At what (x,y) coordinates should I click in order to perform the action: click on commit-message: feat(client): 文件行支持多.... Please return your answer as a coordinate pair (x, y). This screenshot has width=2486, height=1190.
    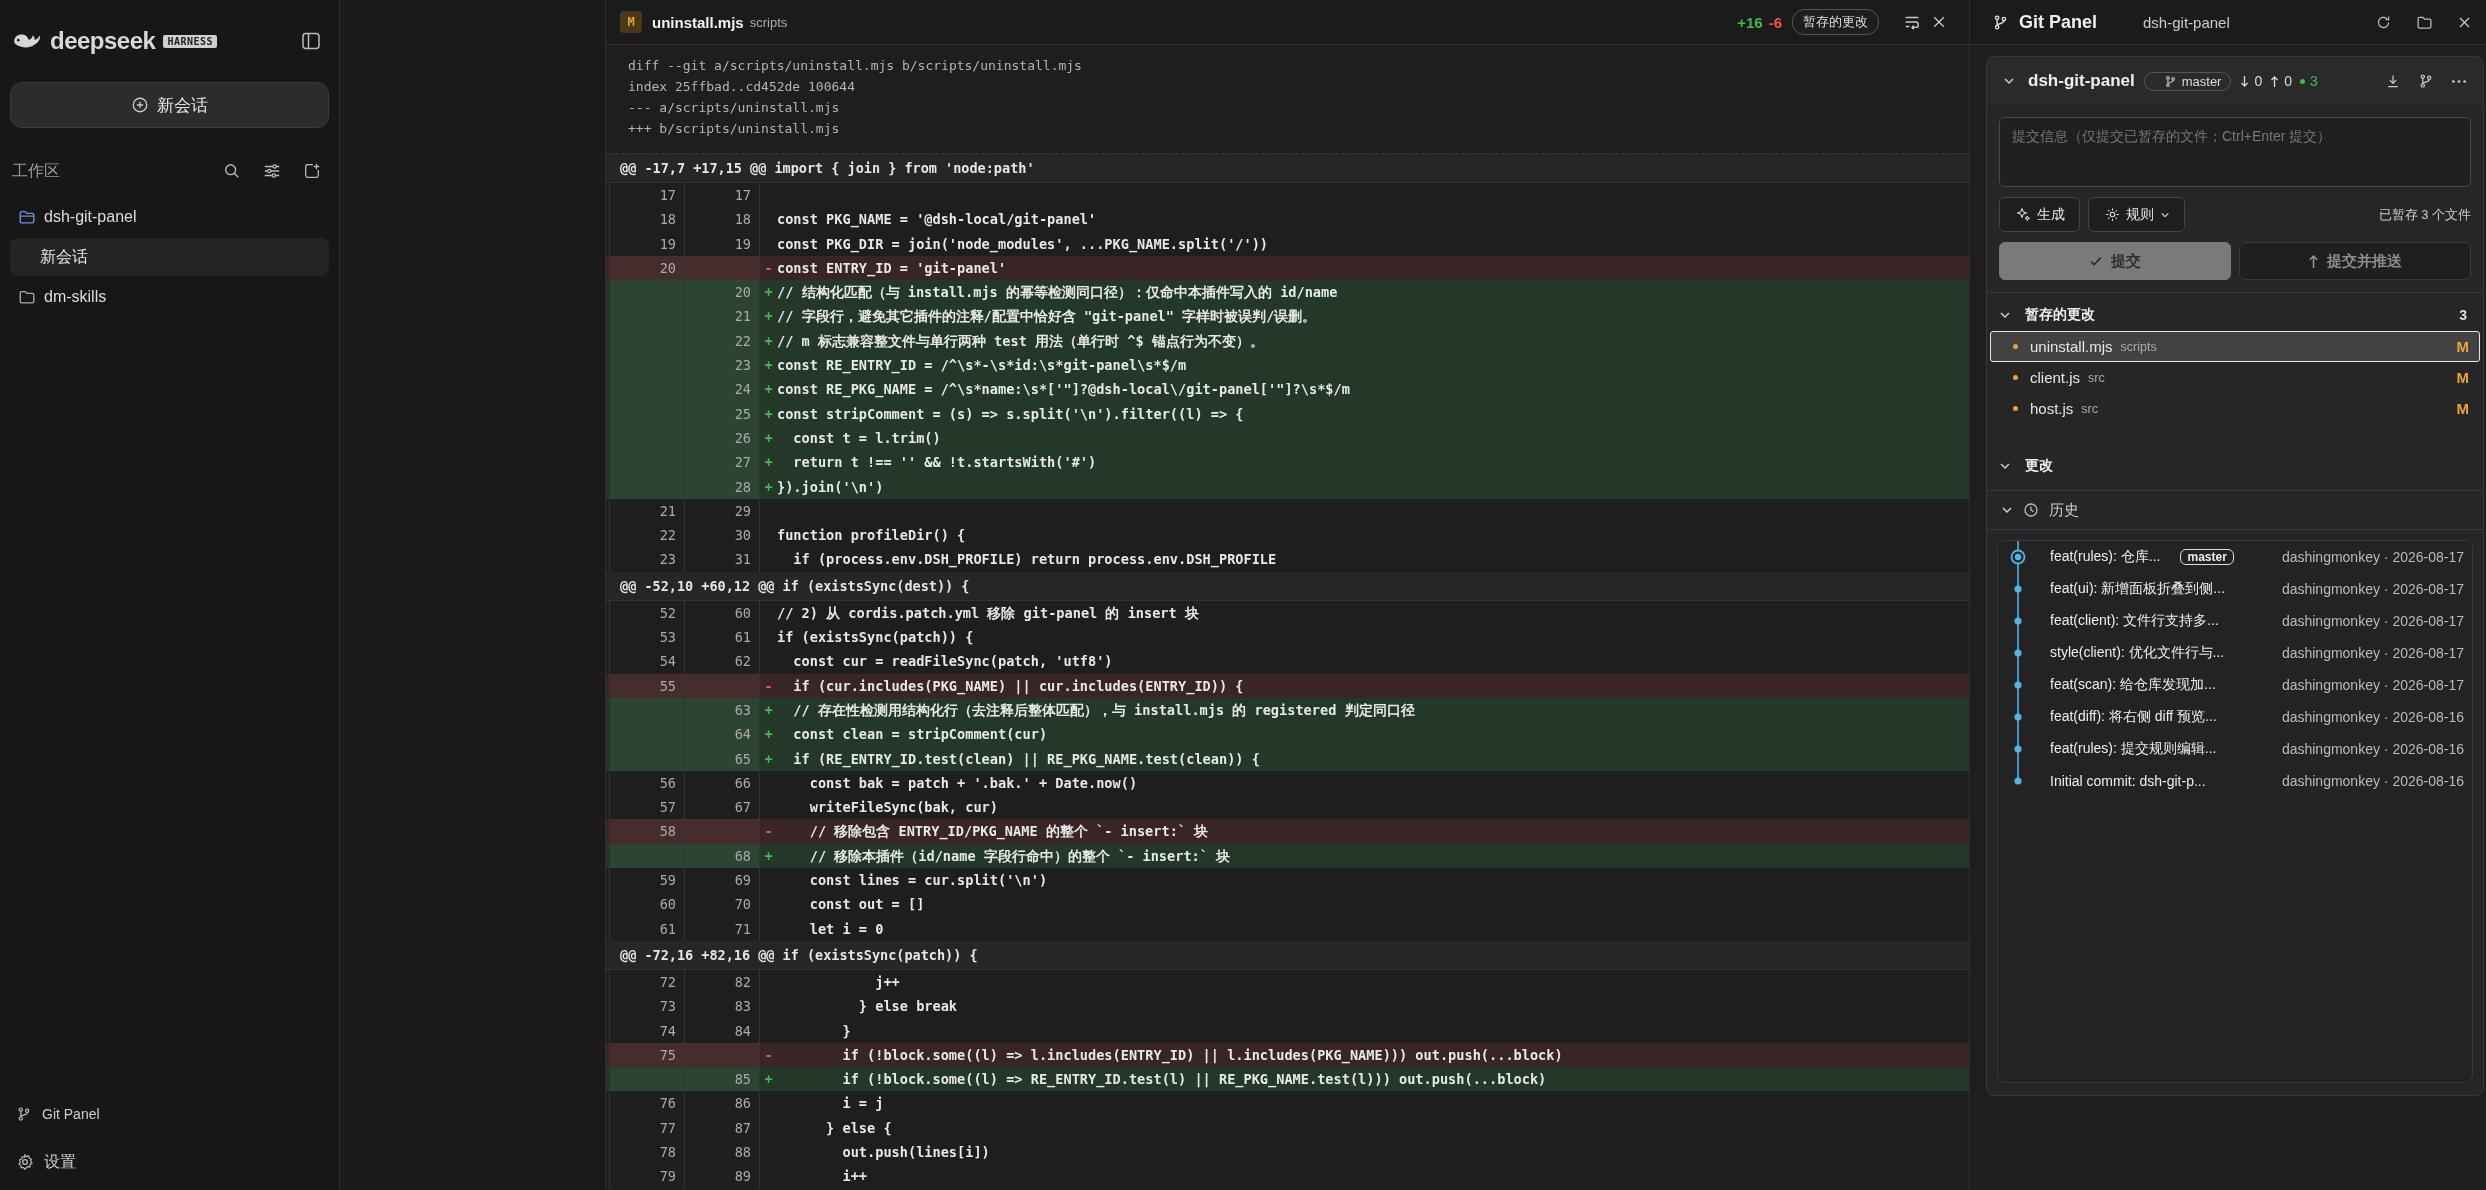
    Looking at the image, I should click on (2134, 621).